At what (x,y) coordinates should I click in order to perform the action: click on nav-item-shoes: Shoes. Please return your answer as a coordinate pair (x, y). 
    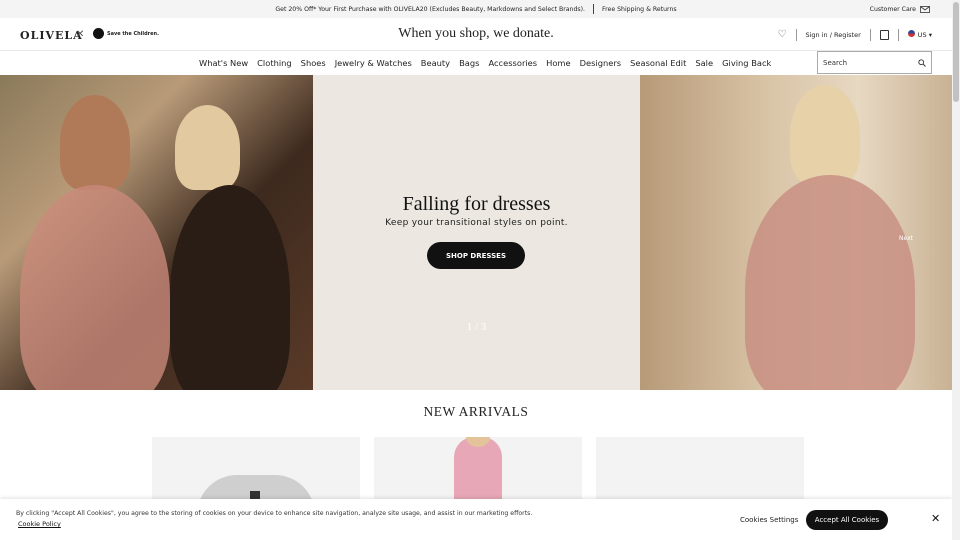
    Looking at the image, I should click on (313, 63).